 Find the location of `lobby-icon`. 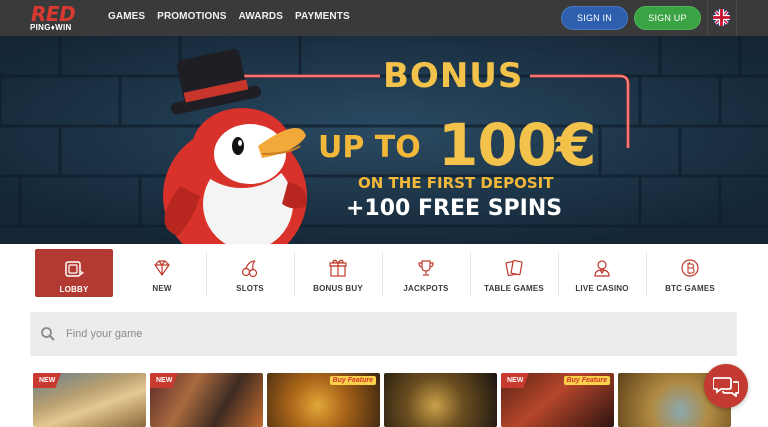

lobby-icon is located at coordinates (74, 269).